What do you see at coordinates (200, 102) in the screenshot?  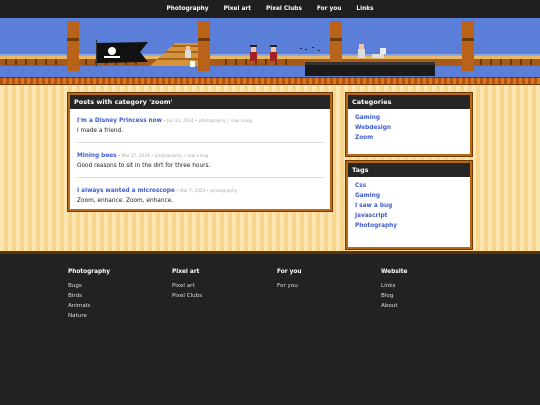 I see `posts-heading: Posts with category 'zoom'` at bounding box center [200, 102].